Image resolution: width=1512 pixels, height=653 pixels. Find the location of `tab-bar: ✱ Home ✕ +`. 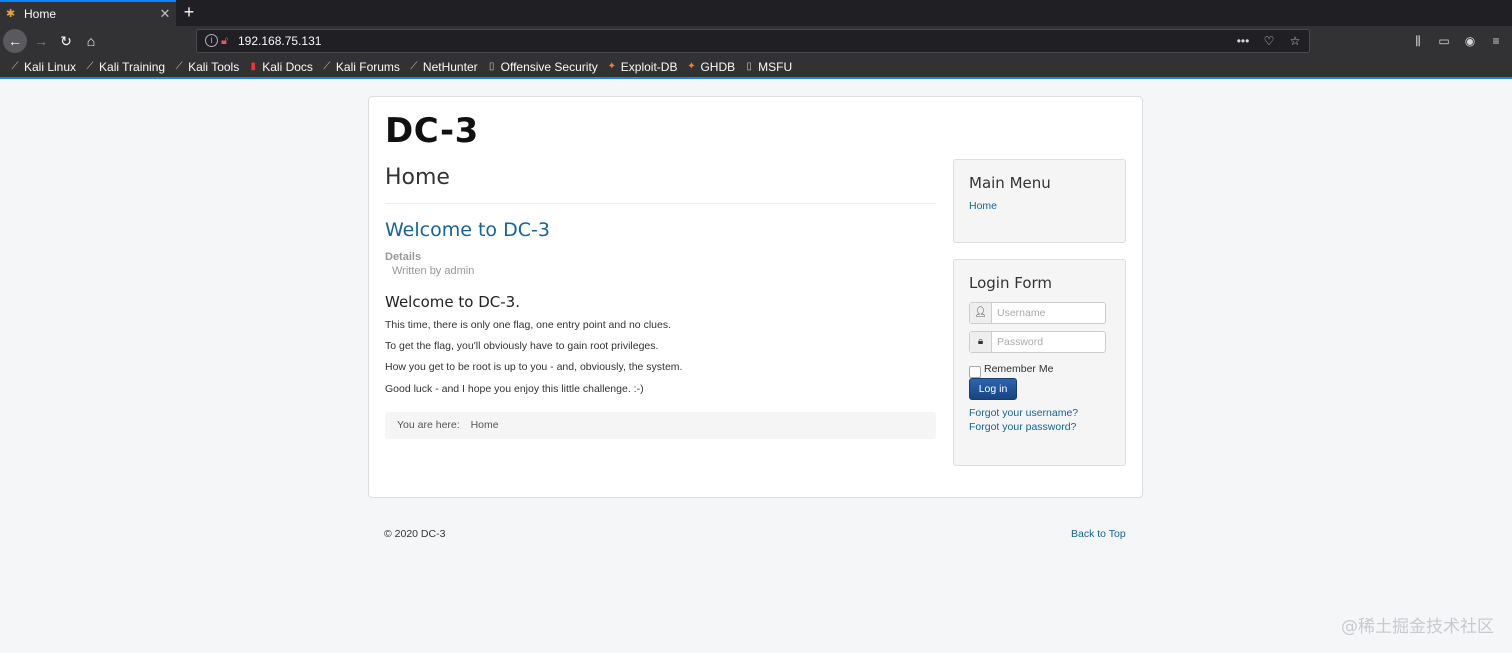

tab-bar: ✱ Home ✕ + is located at coordinates (756, 13).